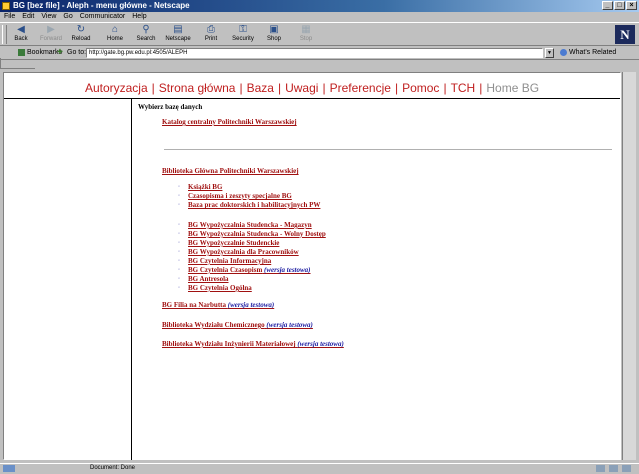  Describe the element at coordinates (463, 88) in the screenshot. I see `nav-tch: TCH` at that location.